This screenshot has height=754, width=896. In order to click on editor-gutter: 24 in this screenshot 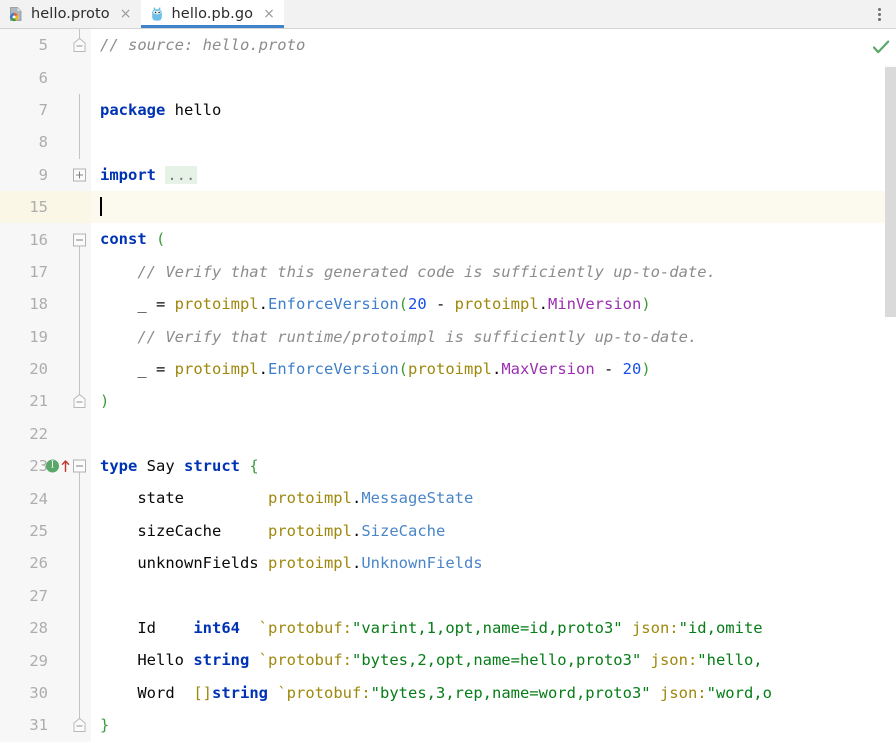, I will do `click(45, 498)`.